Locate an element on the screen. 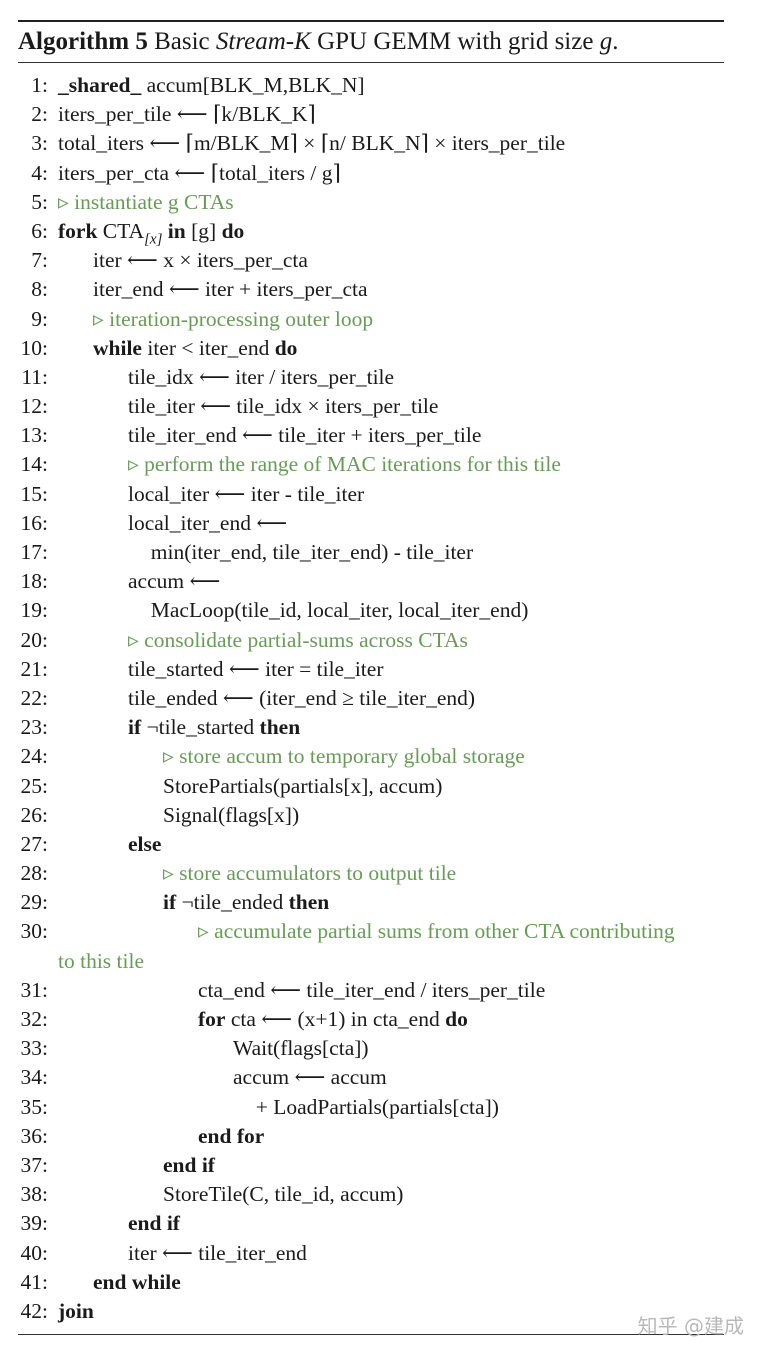 The height and width of the screenshot is (1356, 762). line-number: 1: is located at coordinates (39, 85).